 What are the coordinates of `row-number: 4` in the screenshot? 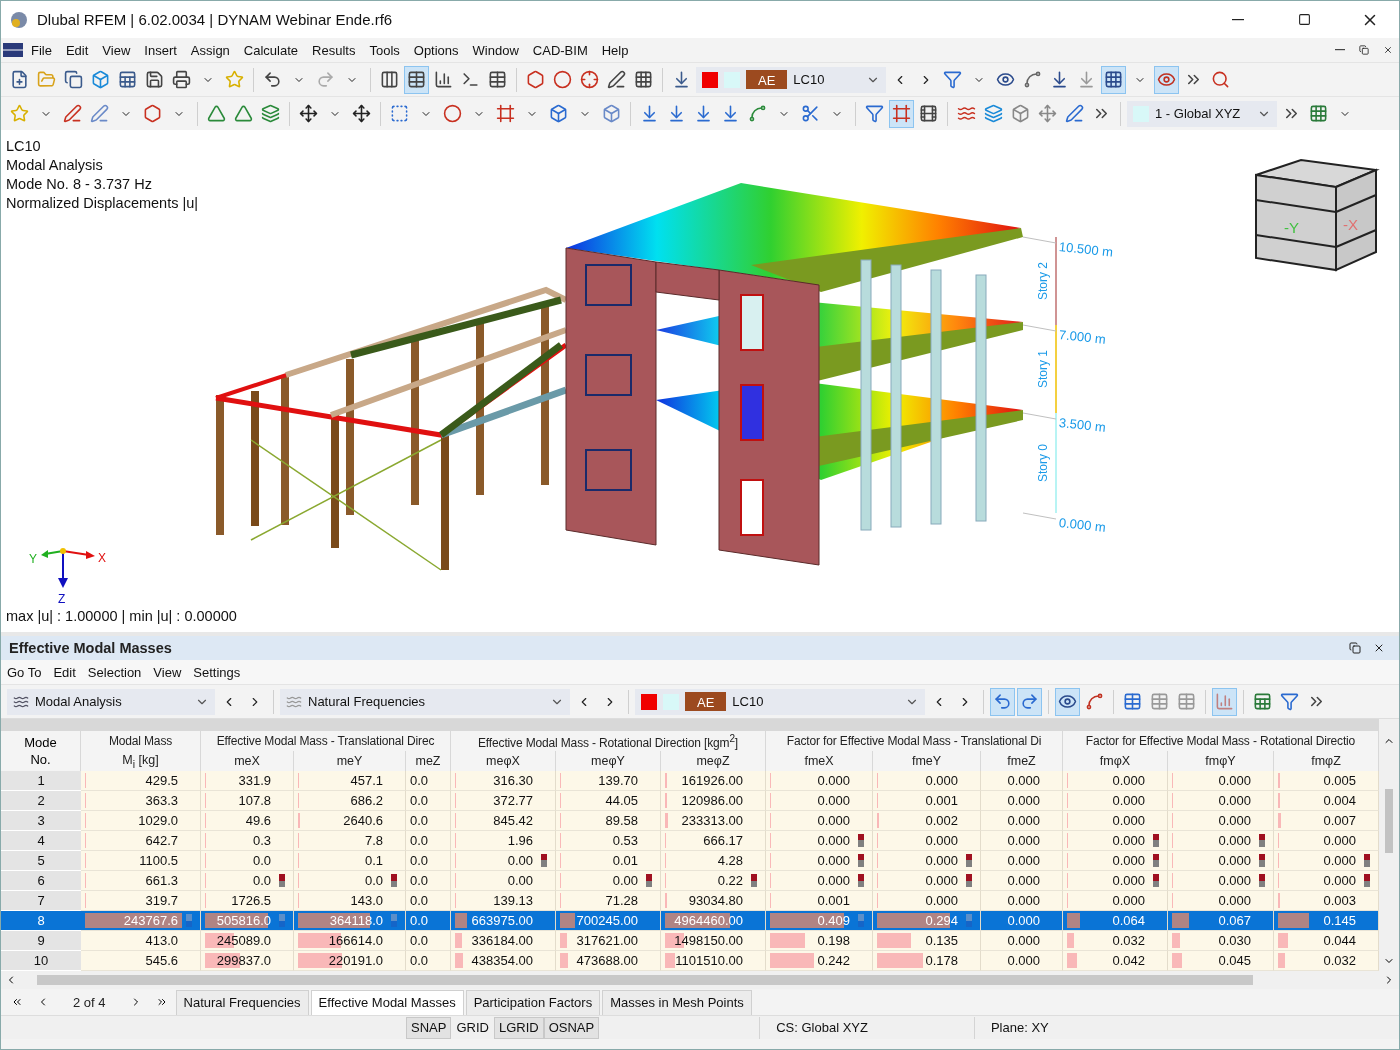 It's located at (41, 841).